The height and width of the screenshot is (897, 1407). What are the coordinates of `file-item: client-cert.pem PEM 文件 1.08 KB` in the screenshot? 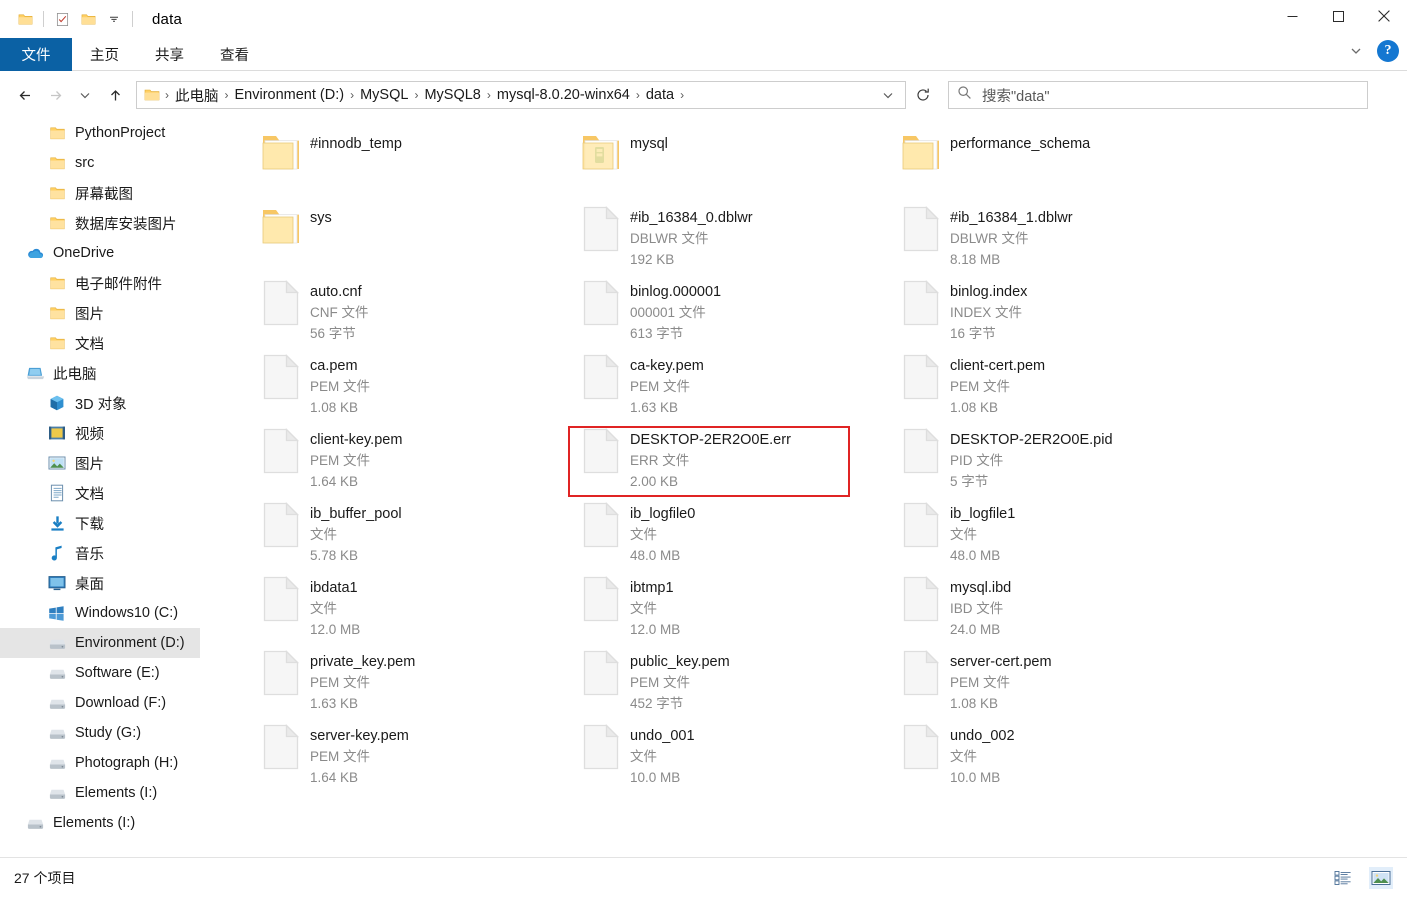 It's located at (1052, 387).